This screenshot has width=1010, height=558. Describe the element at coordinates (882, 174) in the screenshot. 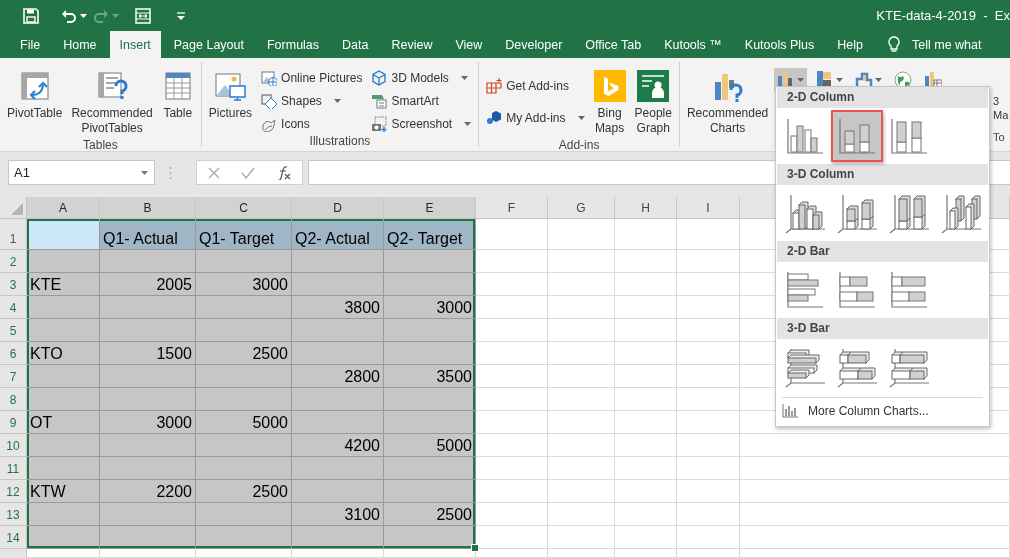

I see `section-header: 3-D Column` at that location.